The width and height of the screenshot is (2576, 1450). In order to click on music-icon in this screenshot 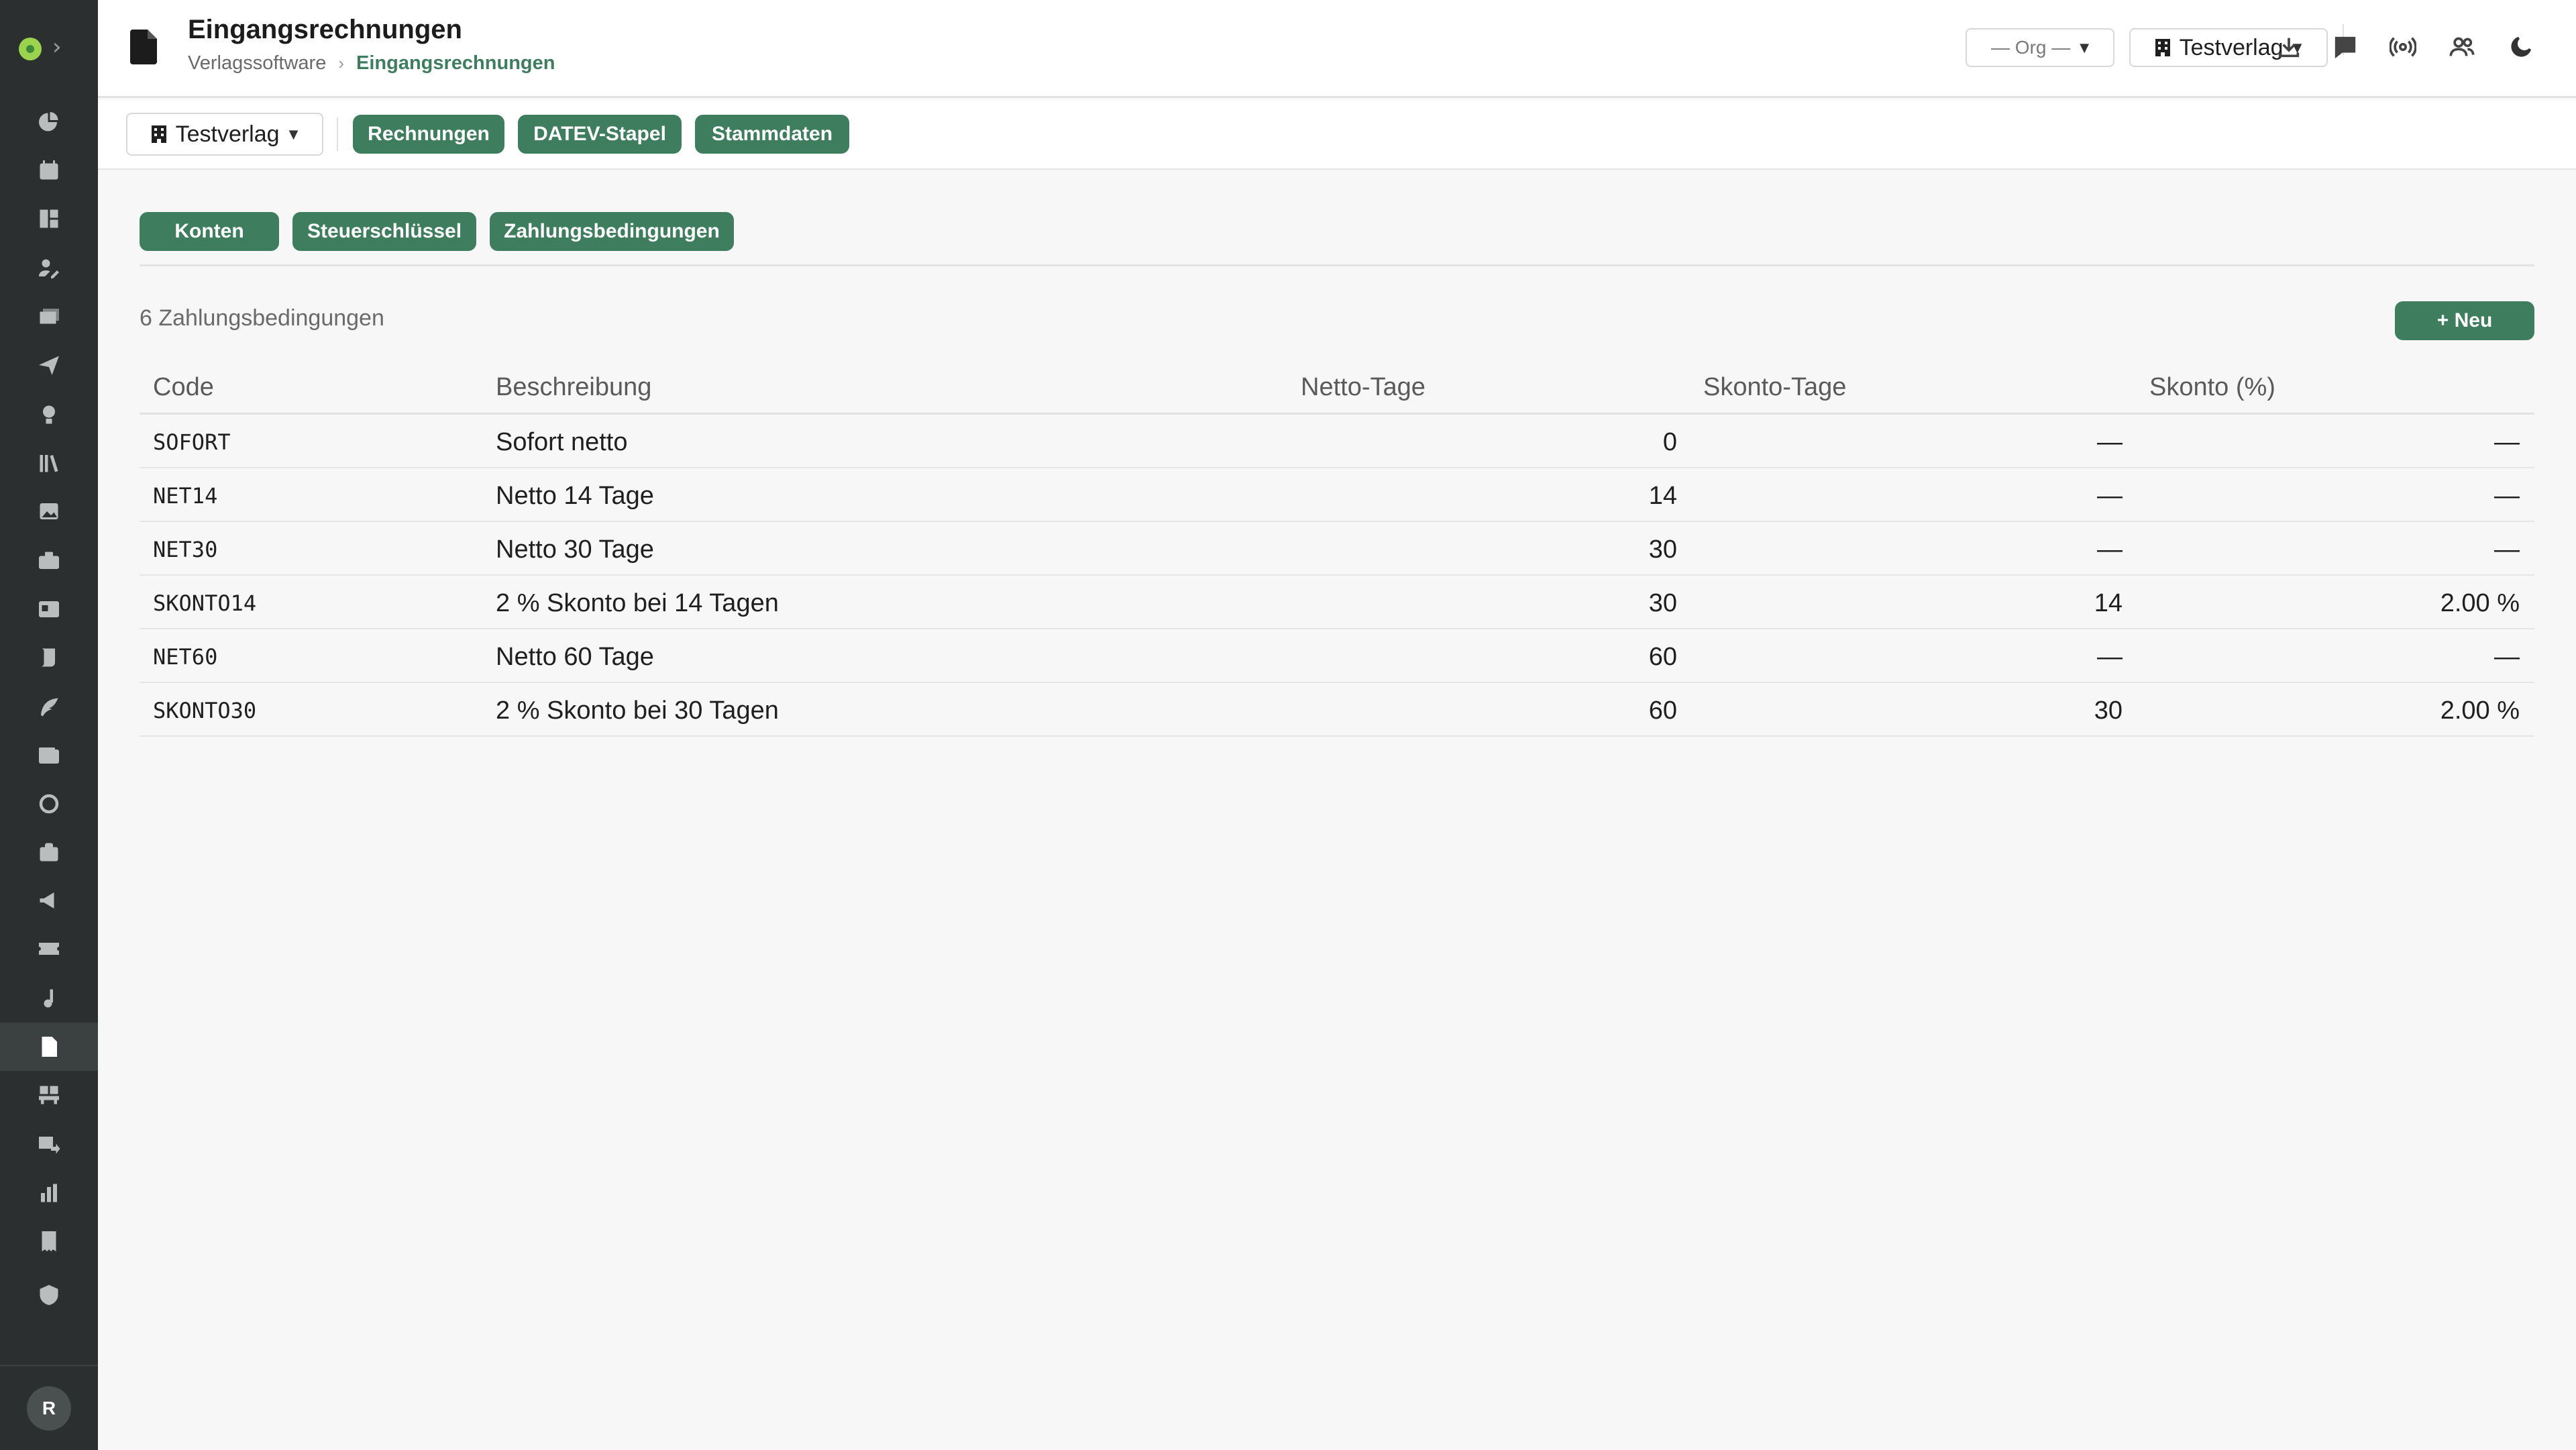, I will do `click(48, 998)`.